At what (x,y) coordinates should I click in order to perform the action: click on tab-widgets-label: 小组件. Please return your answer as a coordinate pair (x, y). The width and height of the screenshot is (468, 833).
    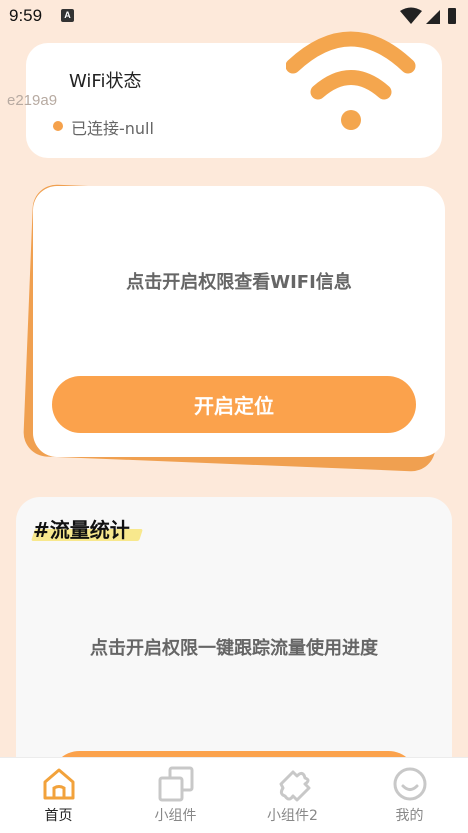
    Looking at the image, I should click on (175, 816).